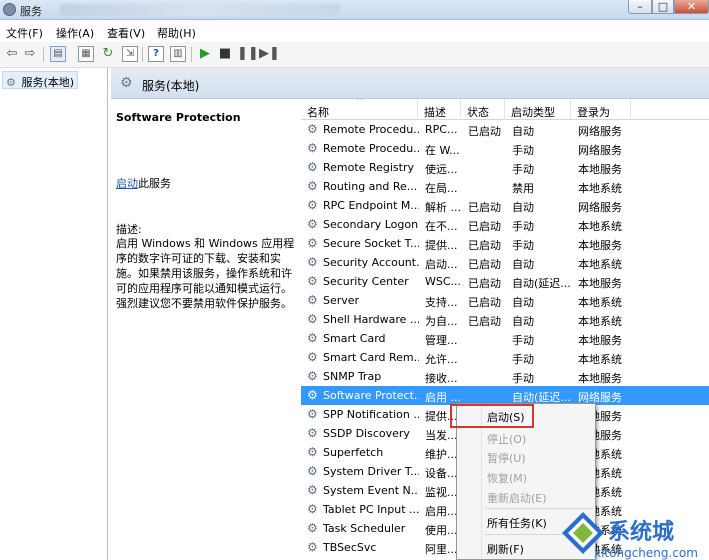  Describe the element at coordinates (30, 54) in the screenshot. I see `forward-arrow-icon: ⇨` at that location.